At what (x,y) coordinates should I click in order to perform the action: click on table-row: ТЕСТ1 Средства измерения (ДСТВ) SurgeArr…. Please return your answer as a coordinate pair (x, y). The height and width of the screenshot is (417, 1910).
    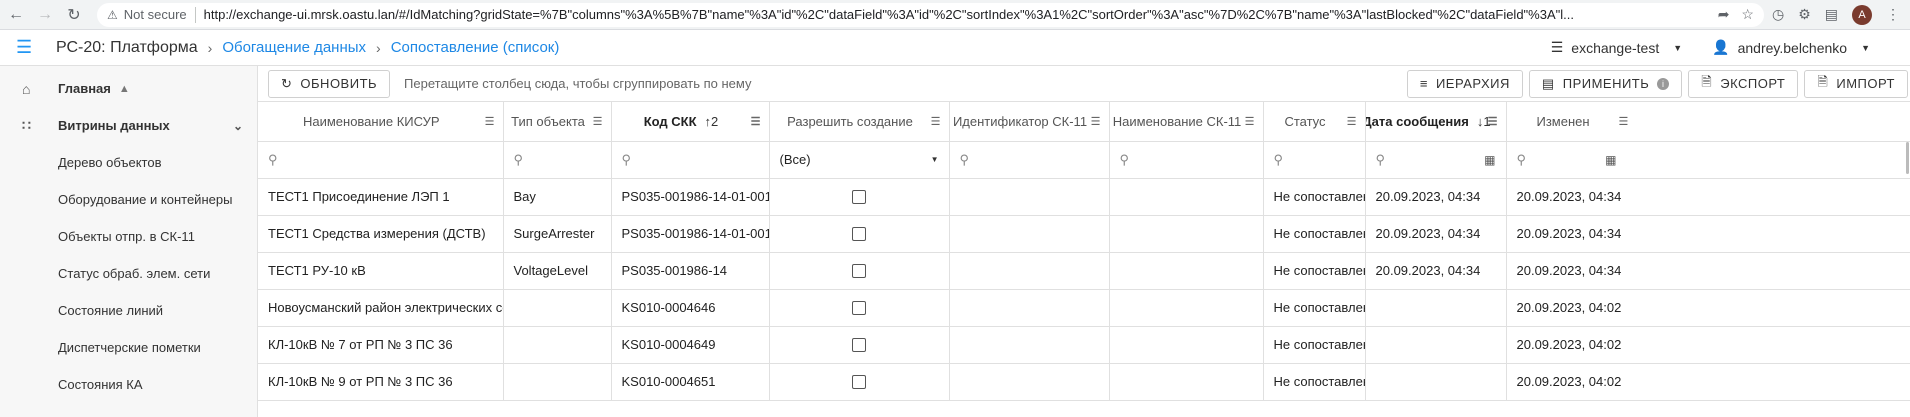
    Looking at the image, I should click on (1084, 234).